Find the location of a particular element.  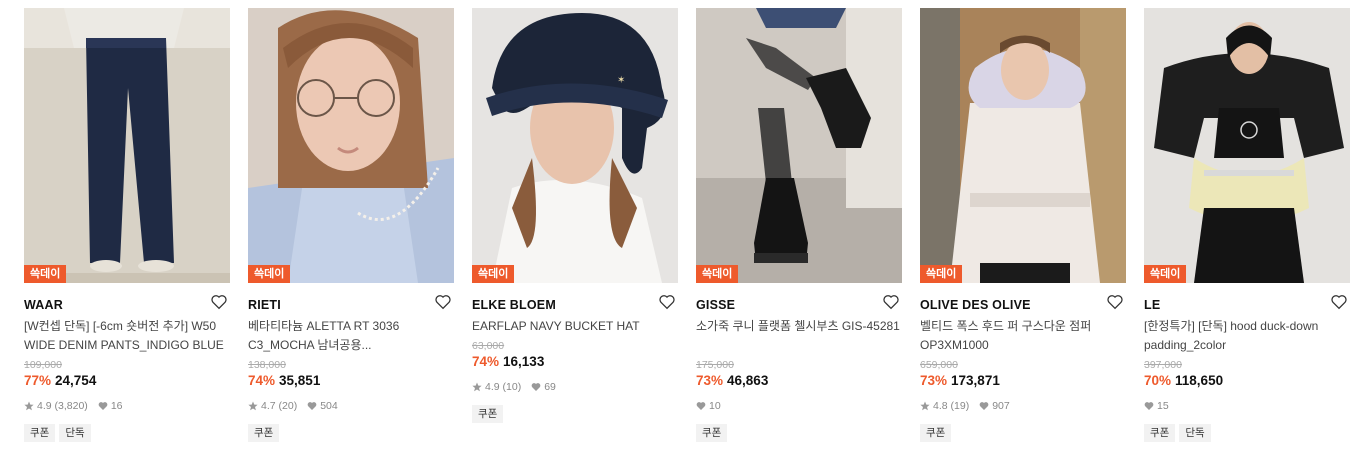

original-price: 138,000 is located at coordinates (267, 365).